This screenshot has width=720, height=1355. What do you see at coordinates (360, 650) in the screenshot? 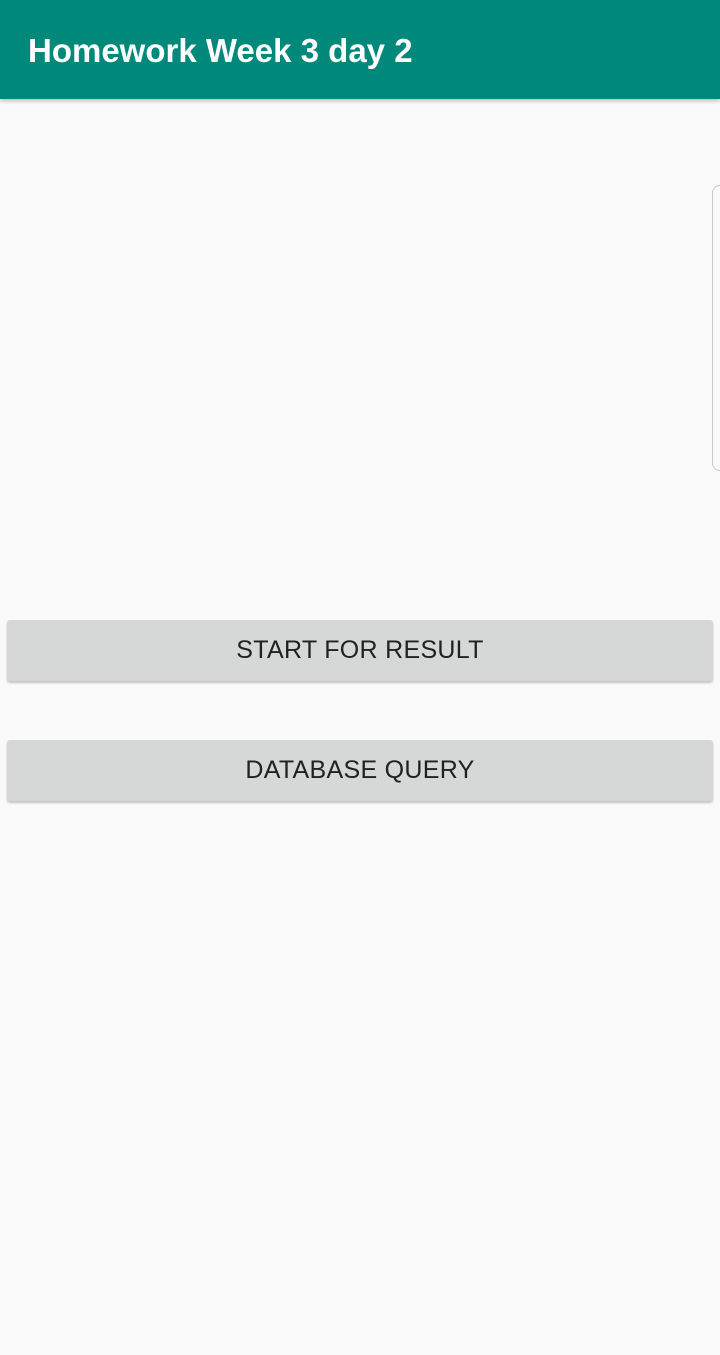
I see `start-for-result-button: START FOR RESULT` at bounding box center [360, 650].